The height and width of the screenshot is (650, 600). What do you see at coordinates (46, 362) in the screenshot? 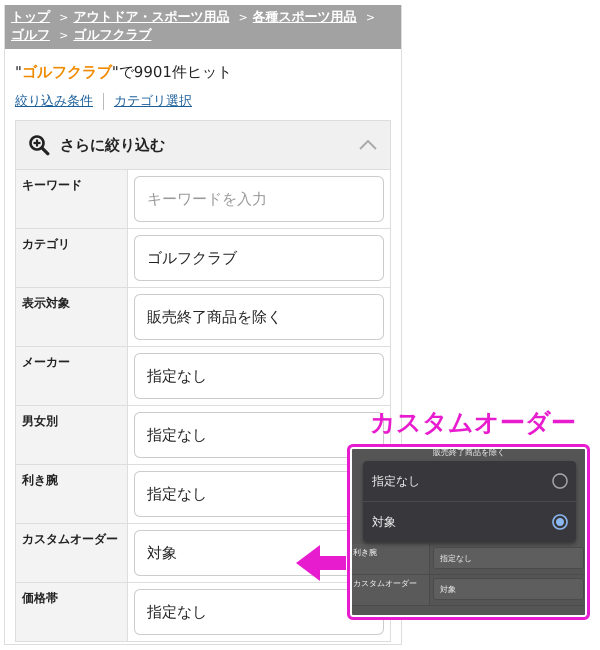
I see `filter-label: メーカー` at bounding box center [46, 362].